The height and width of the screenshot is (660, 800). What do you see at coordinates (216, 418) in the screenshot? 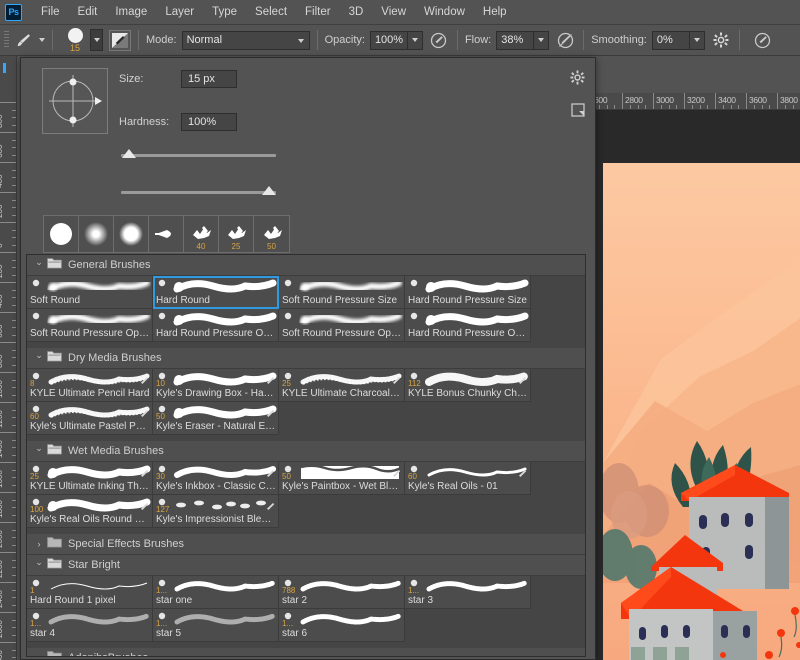
I see `brush-preset-item: 50 Kyle's Eraser - Natural Edge` at bounding box center [216, 418].